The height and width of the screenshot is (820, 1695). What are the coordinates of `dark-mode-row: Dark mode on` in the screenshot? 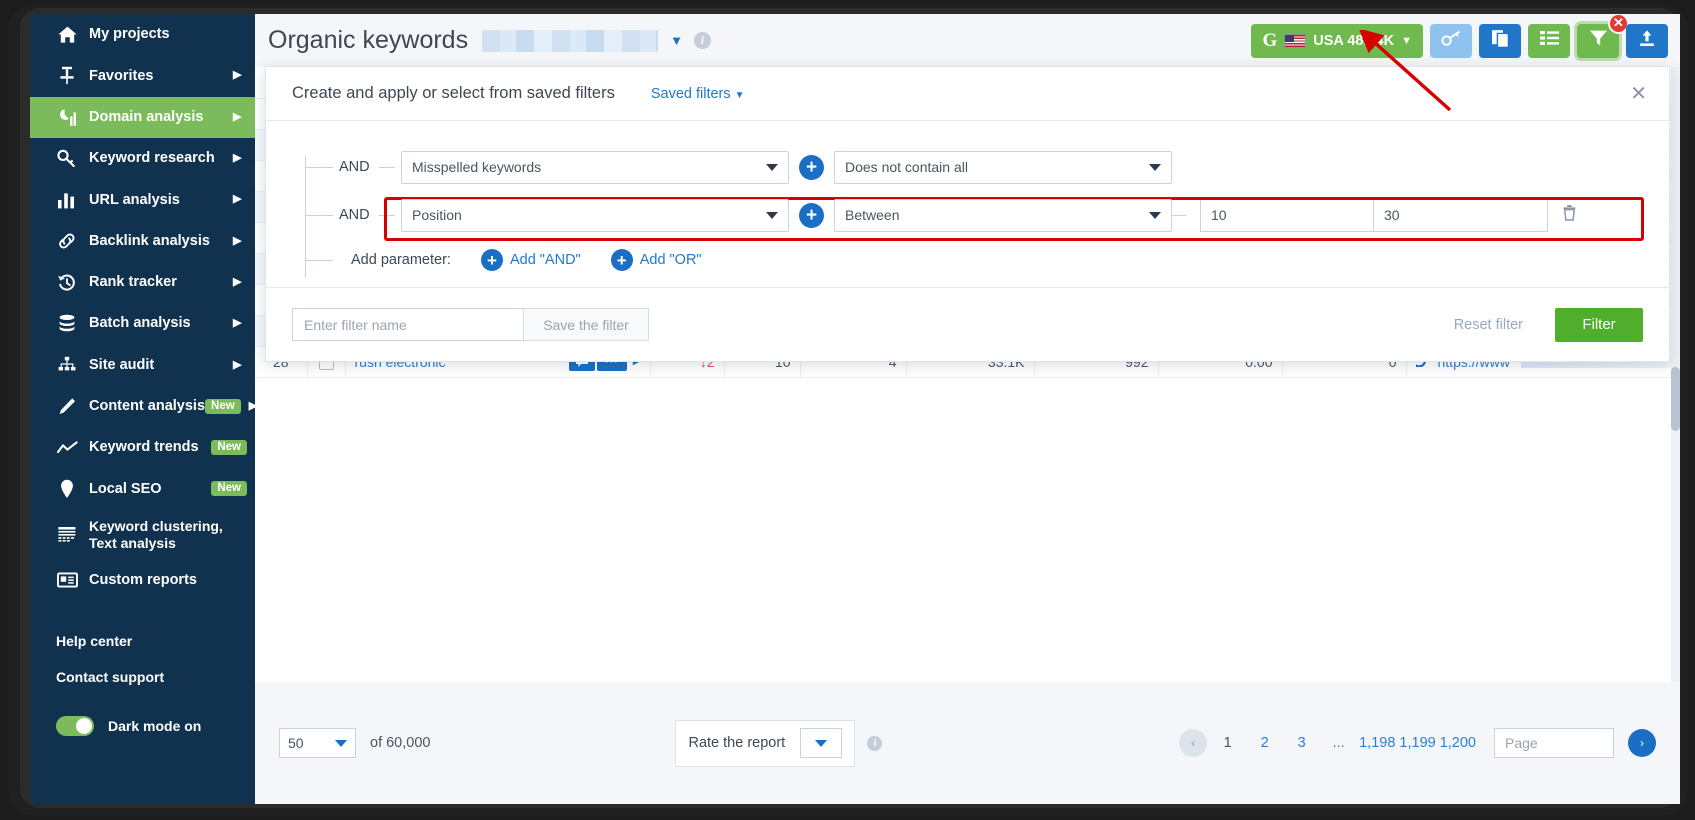 It's located at (142, 726).